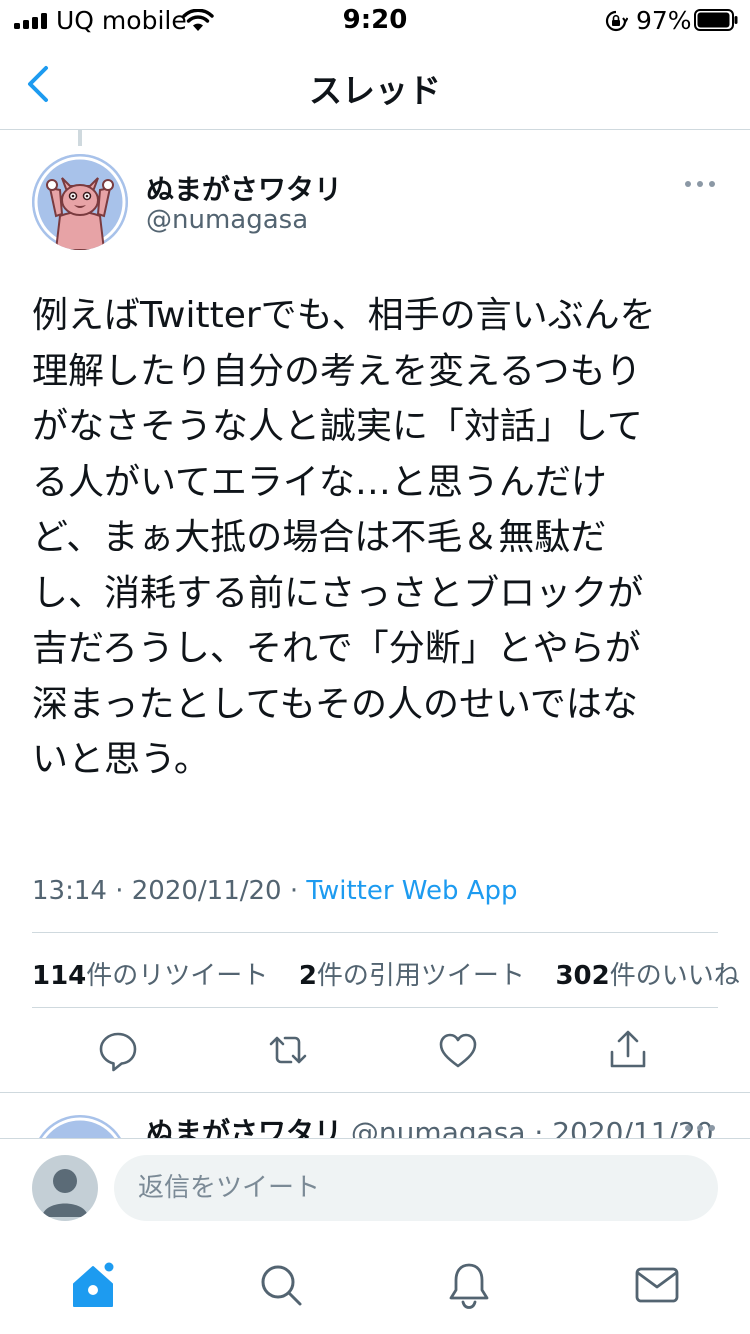 The height and width of the screenshot is (1334, 750). I want to click on tweet-text-line: る人がいてエライな…と思うんだけ, so click(319, 482).